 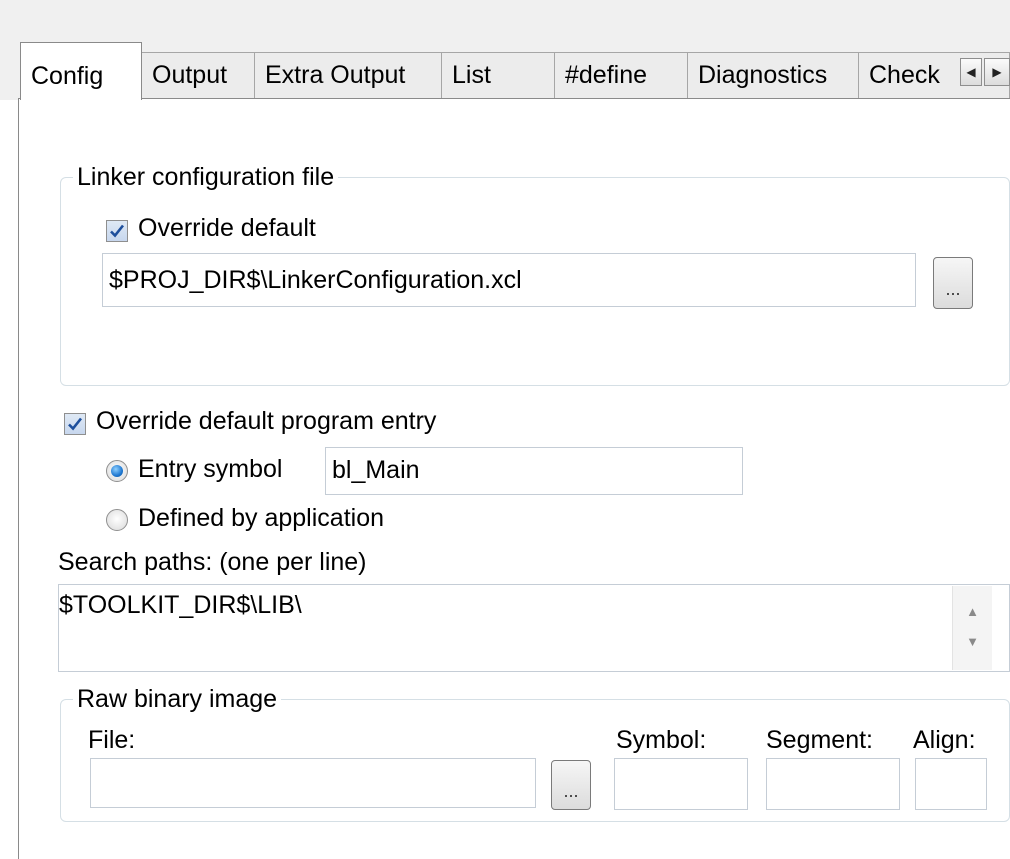 I want to click on entry-symbol-input: bl_Main, so click(x=534, y=471).